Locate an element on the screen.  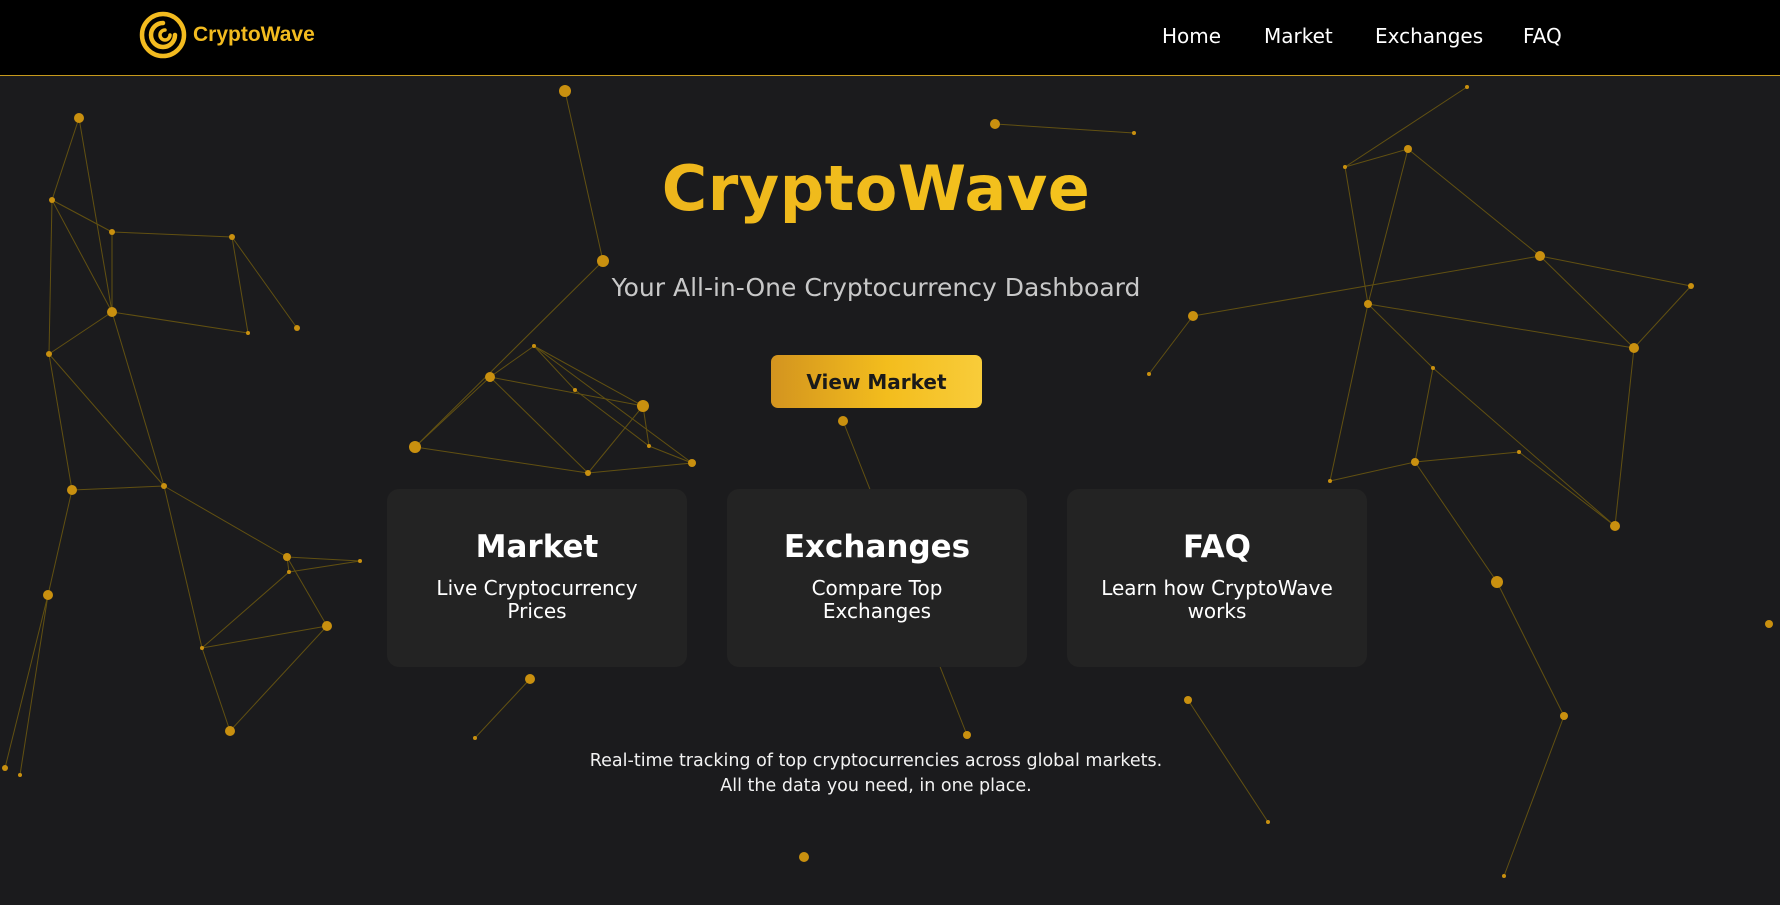
hero-title: CryptoWave is located at coordinates (876, 188).